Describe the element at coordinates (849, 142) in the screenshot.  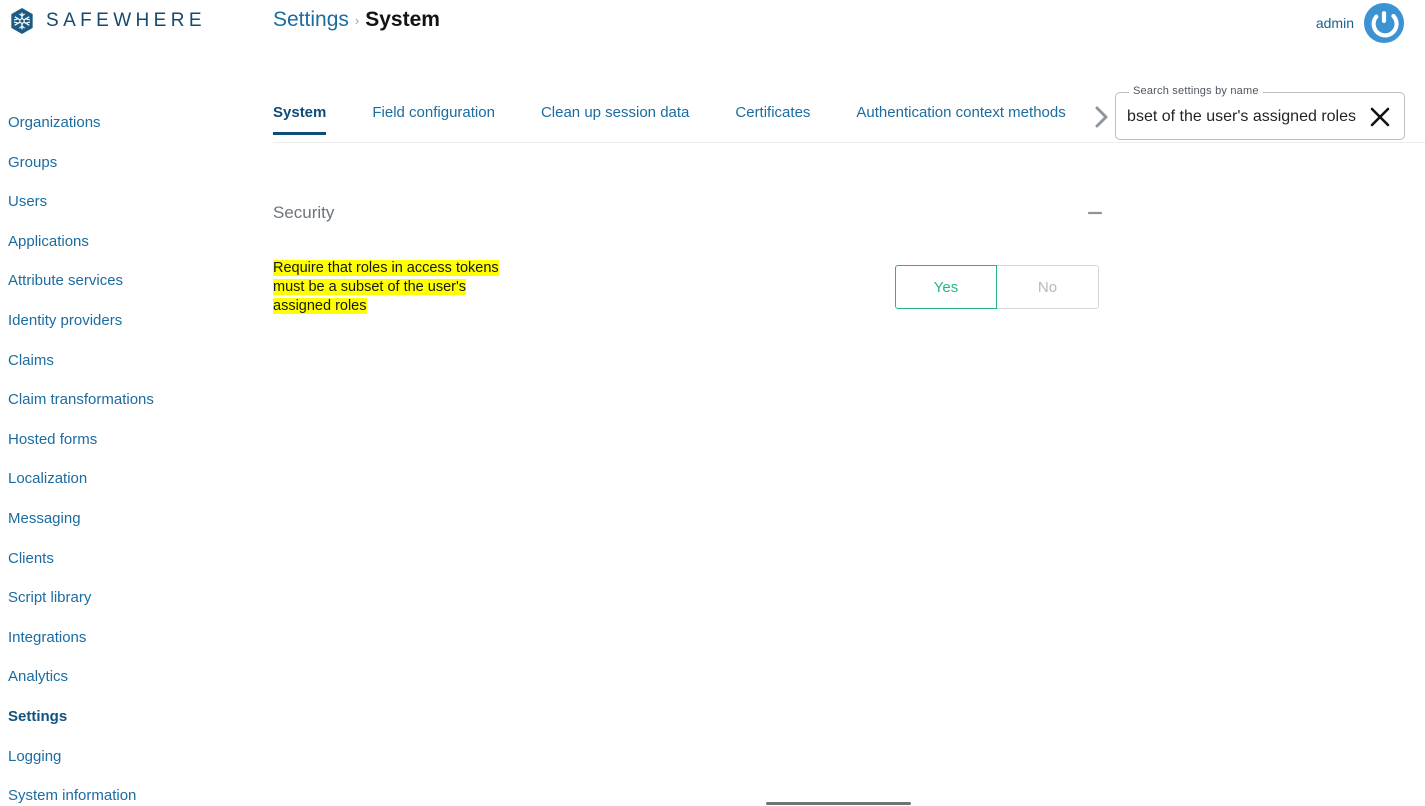
I see `tabs-divider` at that location.